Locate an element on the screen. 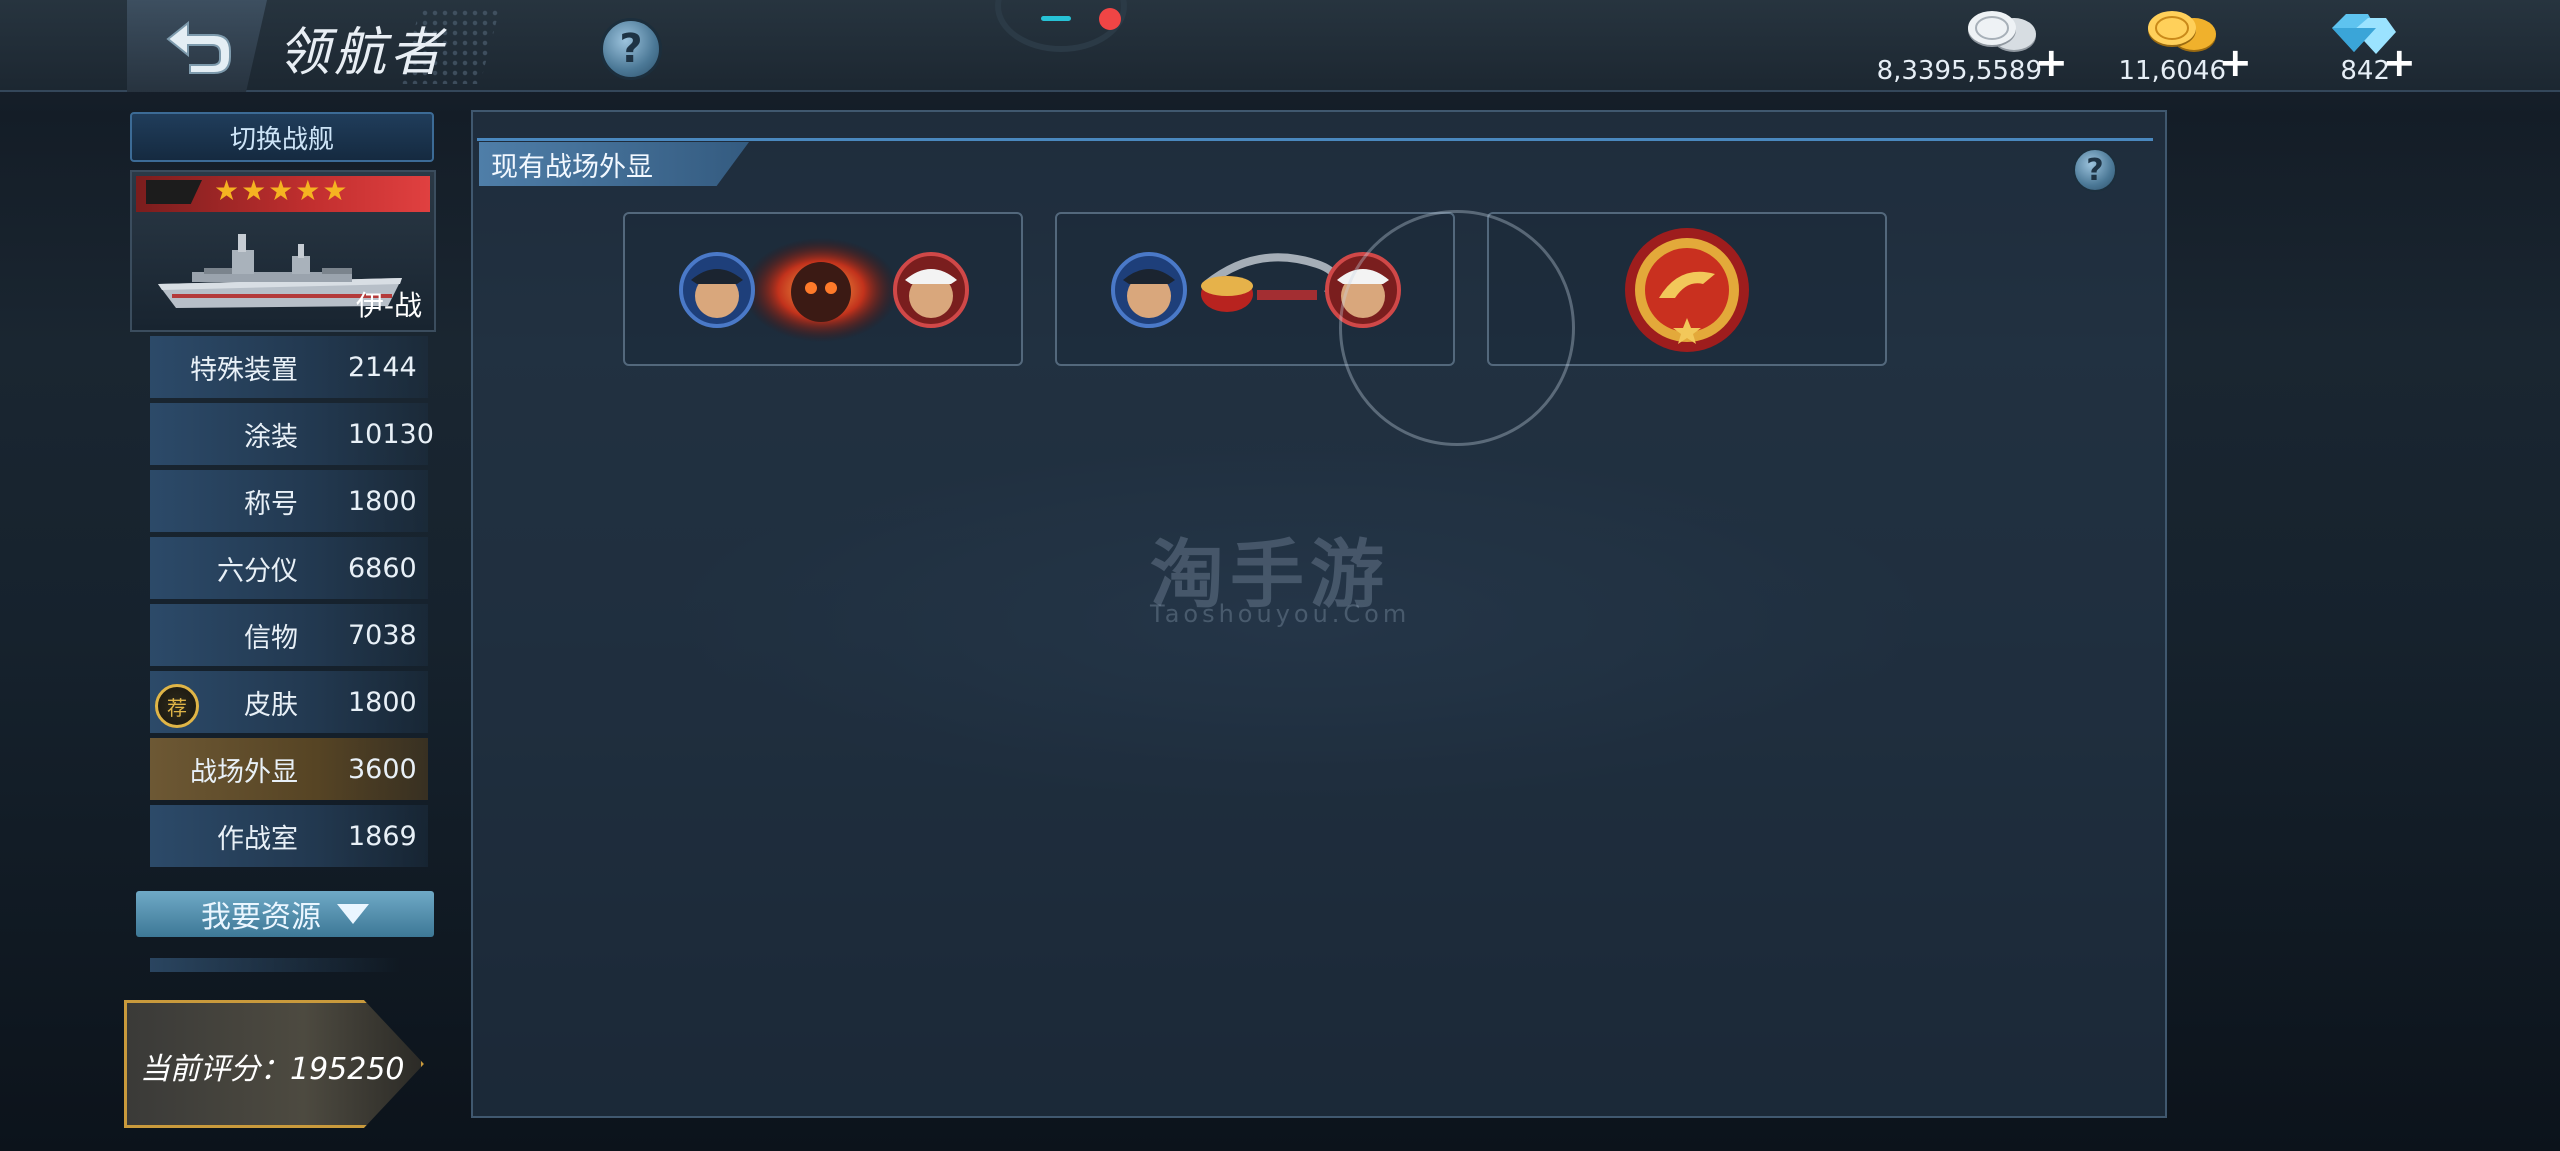  sidebar-item-token: 信物 7038 is located at coordinates (289, 635).